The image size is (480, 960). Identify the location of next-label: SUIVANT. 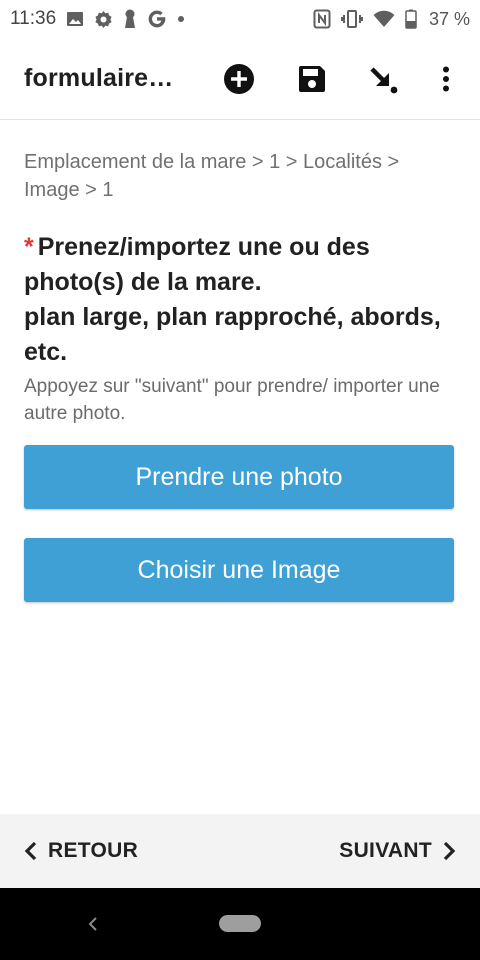
(385, 850).